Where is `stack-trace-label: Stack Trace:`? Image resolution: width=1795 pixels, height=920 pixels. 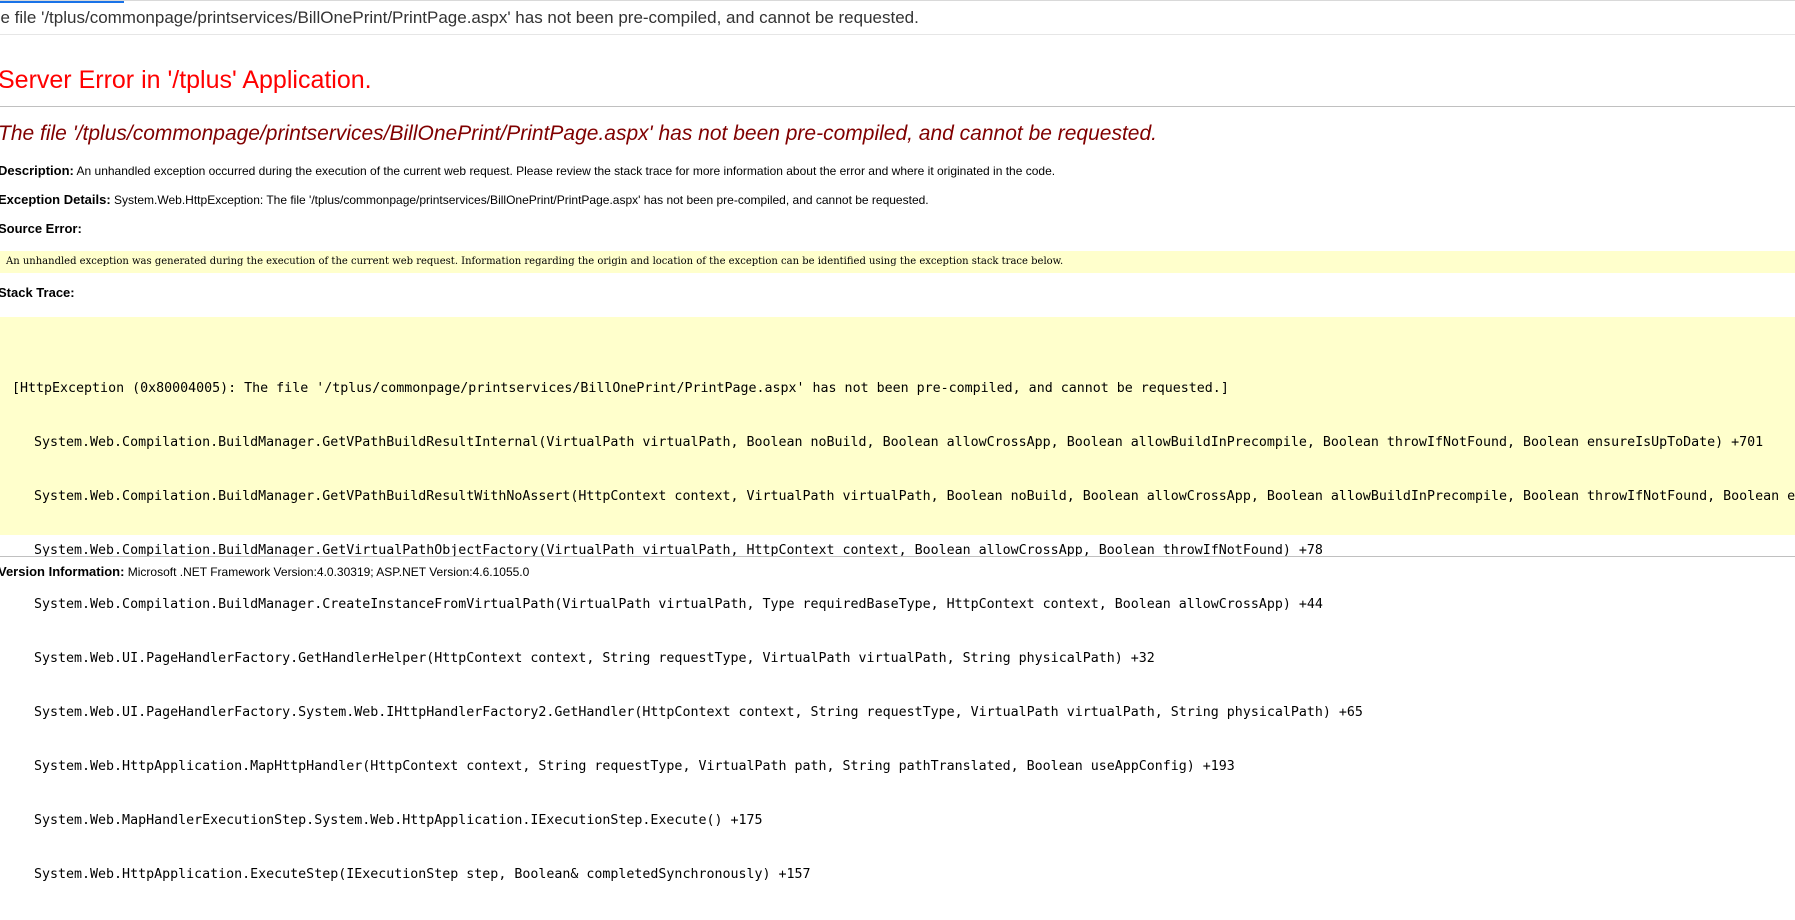 stack-trace-label: Stack Trace: is located at coordinates (37, 292).